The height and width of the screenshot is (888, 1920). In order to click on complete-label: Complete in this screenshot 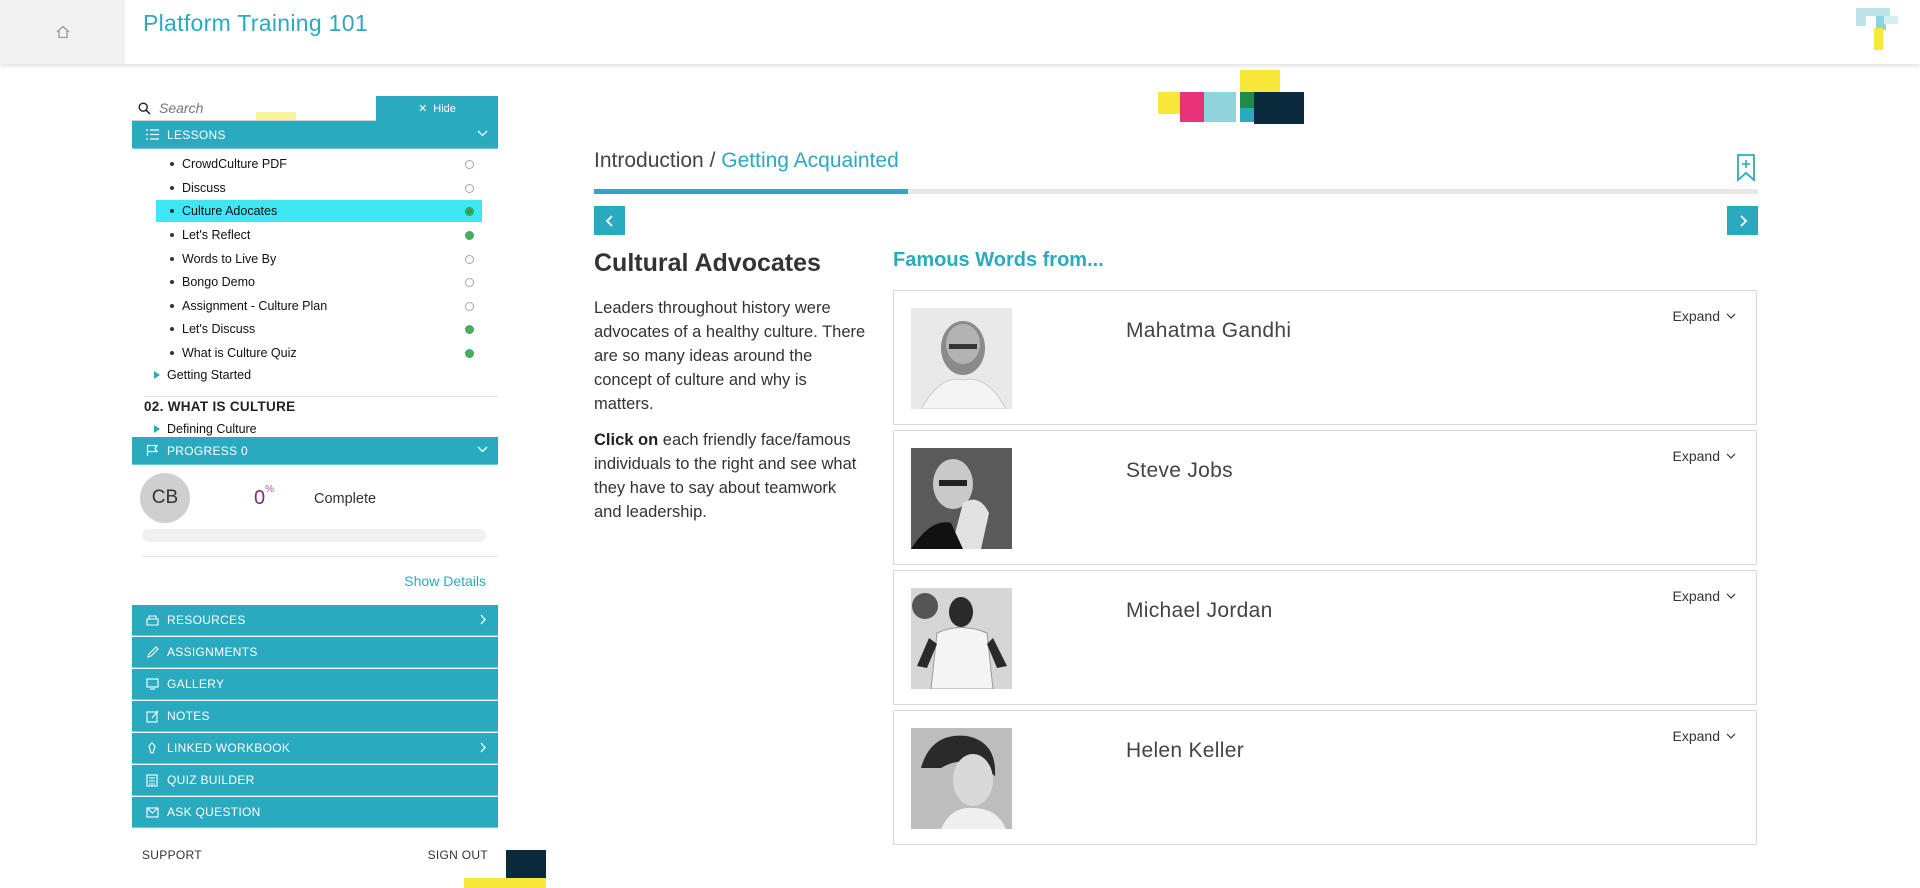, I will do `click(345, 499)`.